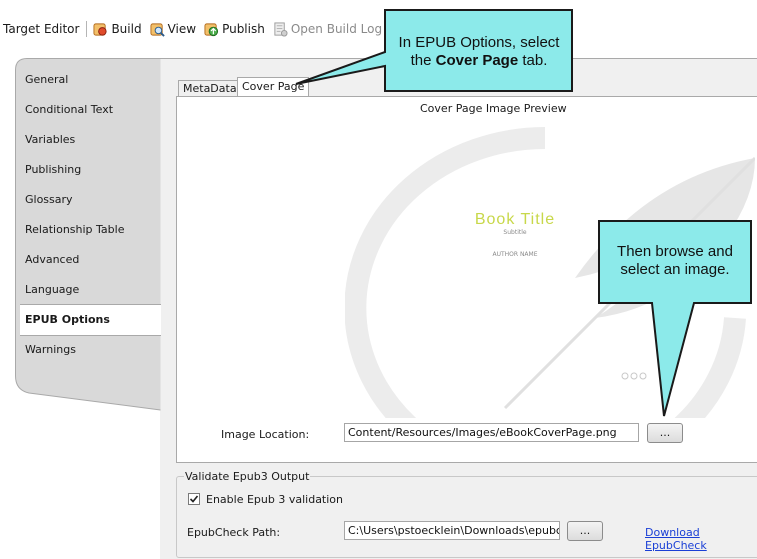 The image size is (757, 559). What do you see at coordinates (477, 60) in the screenshot?
I see `callout-text-bold: Cover Page` at bounding box center [477, 60].